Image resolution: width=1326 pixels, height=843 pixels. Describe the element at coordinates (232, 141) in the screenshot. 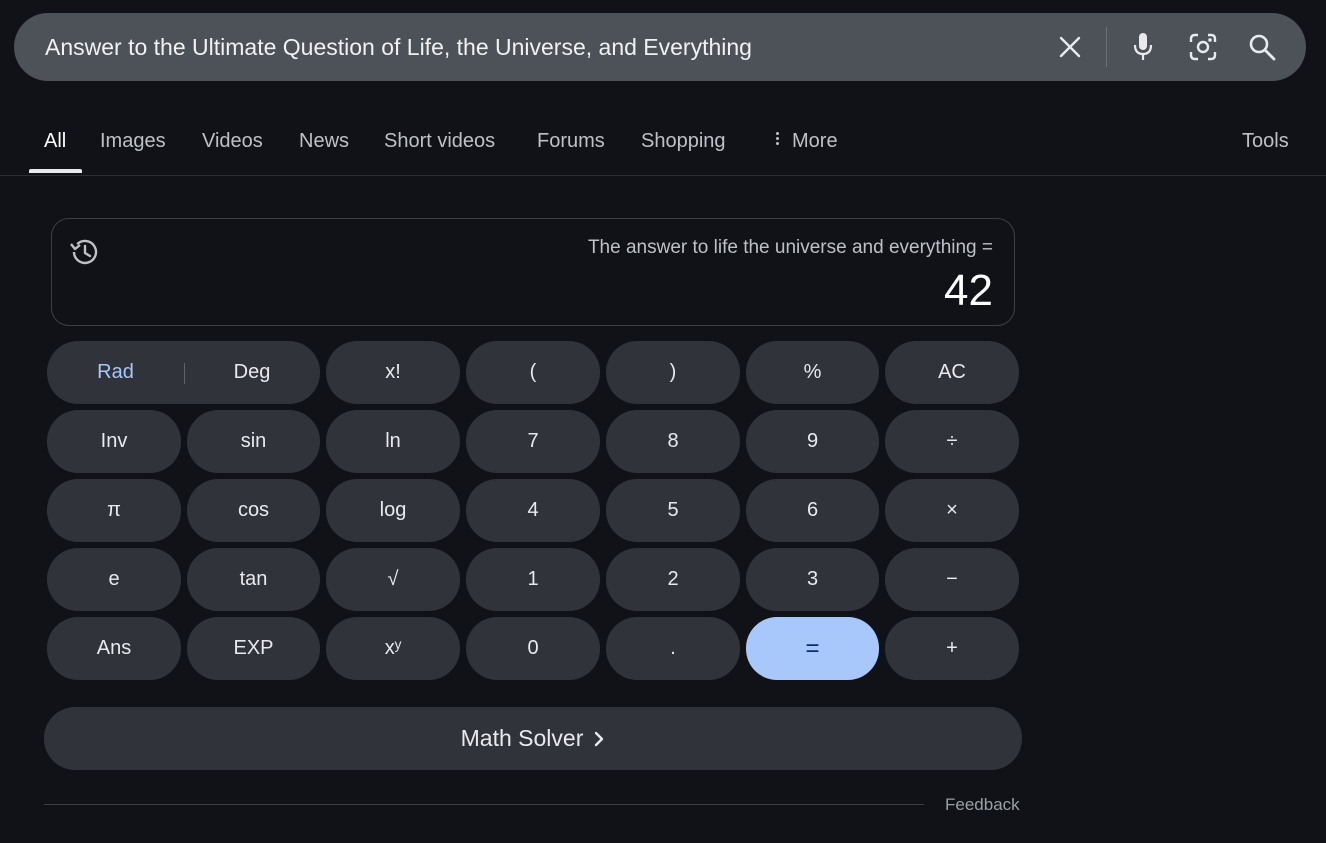

I see `tab-videos: Videos` at that location.